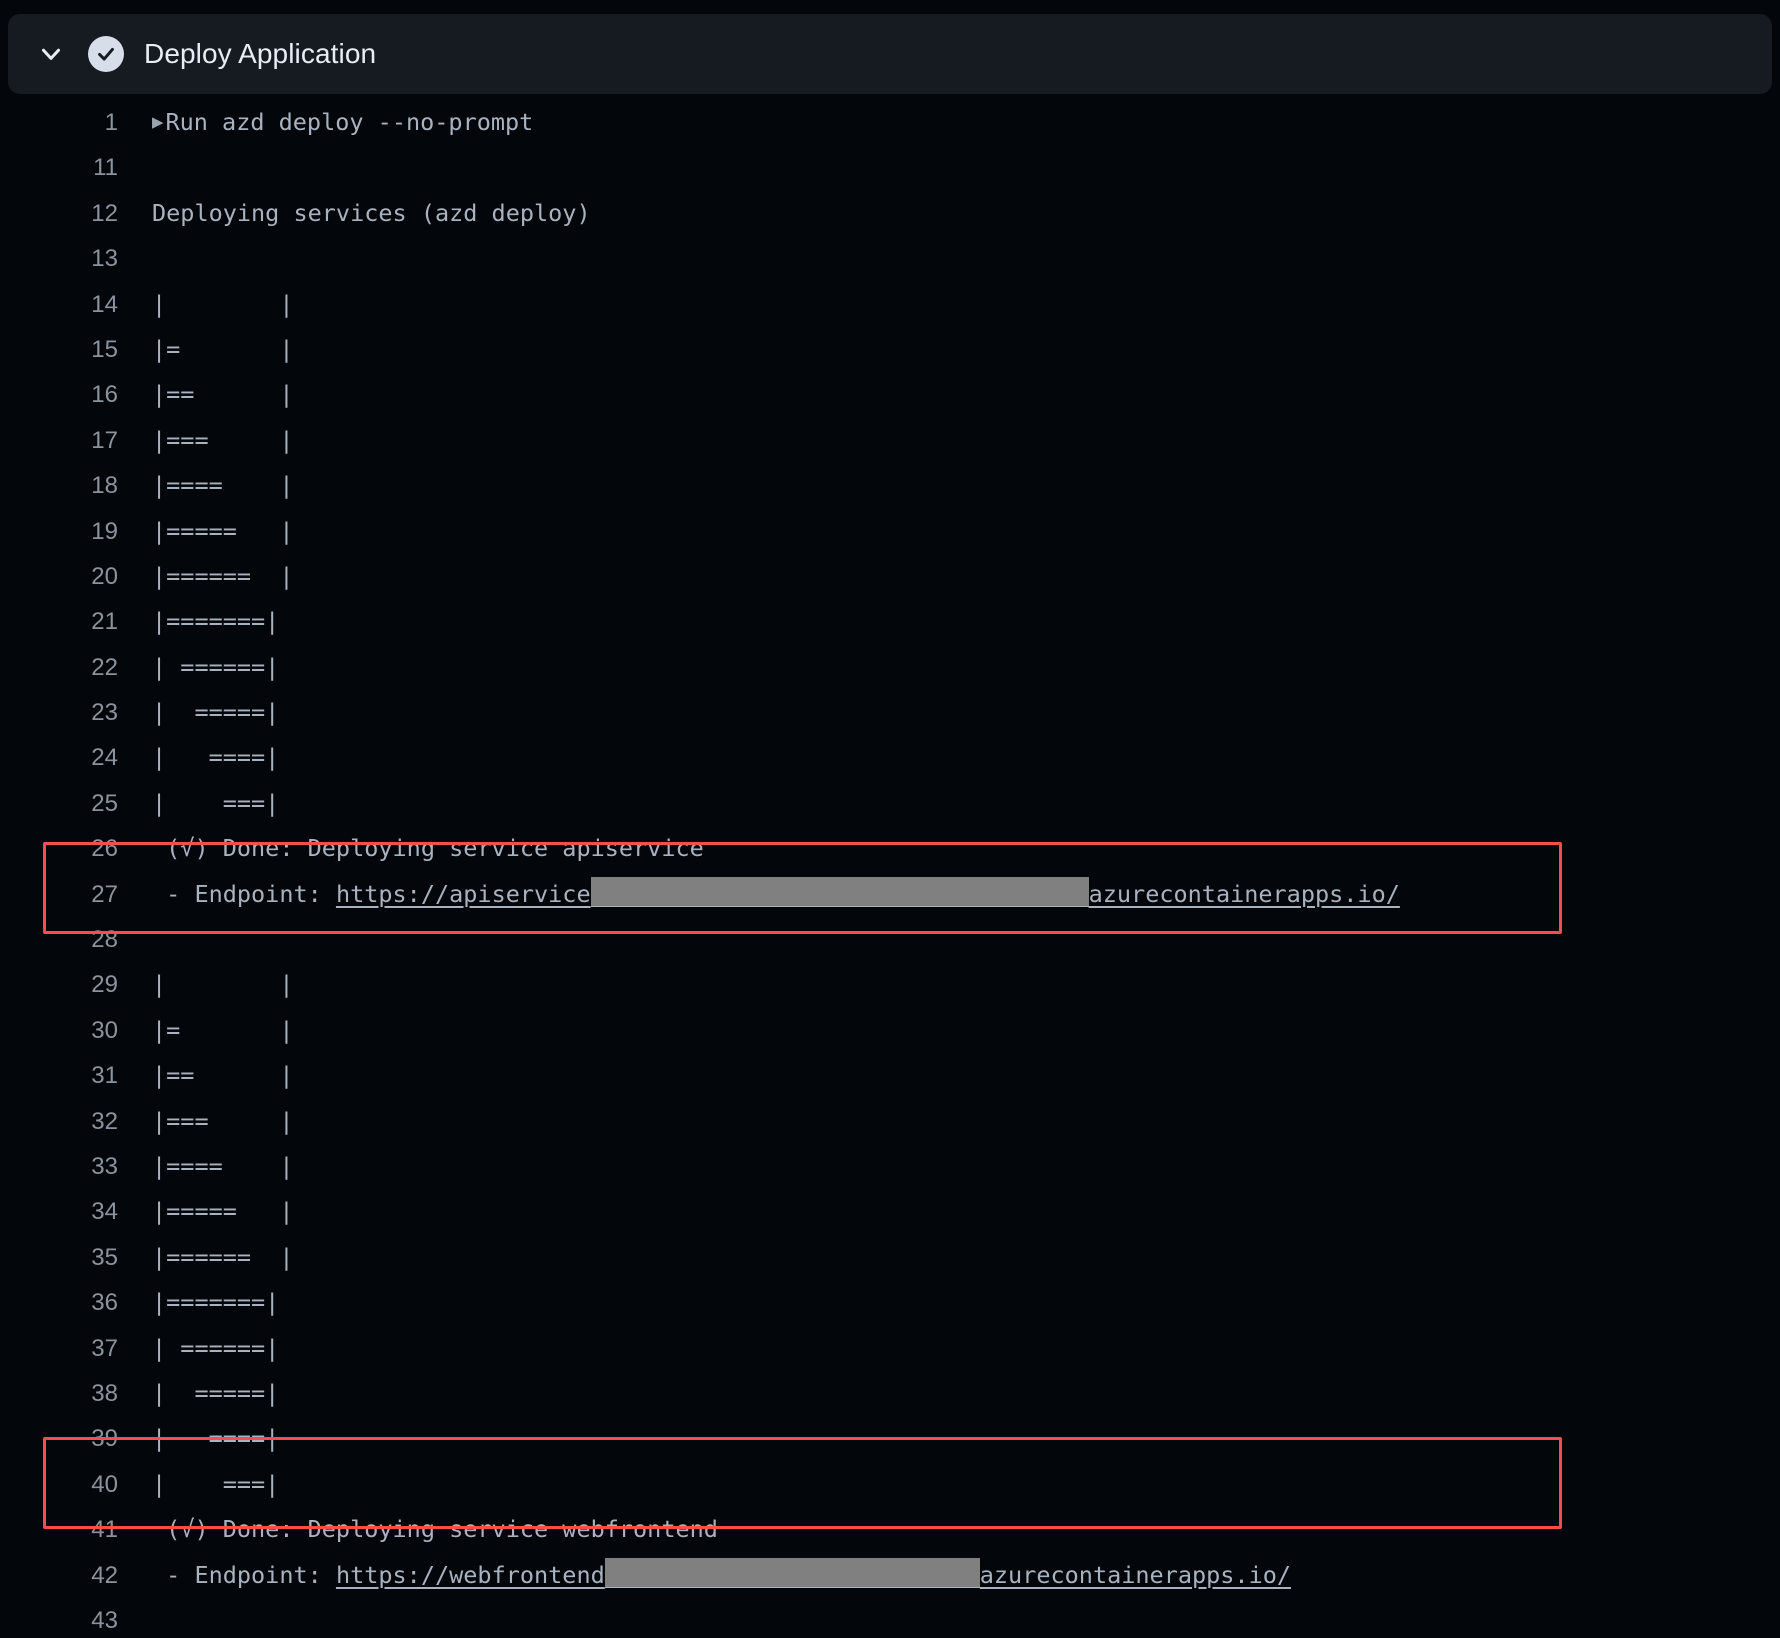  Describe the element at coordinates (223, 1165) in the screenshot. I see `log-text: |==== |` at that location.